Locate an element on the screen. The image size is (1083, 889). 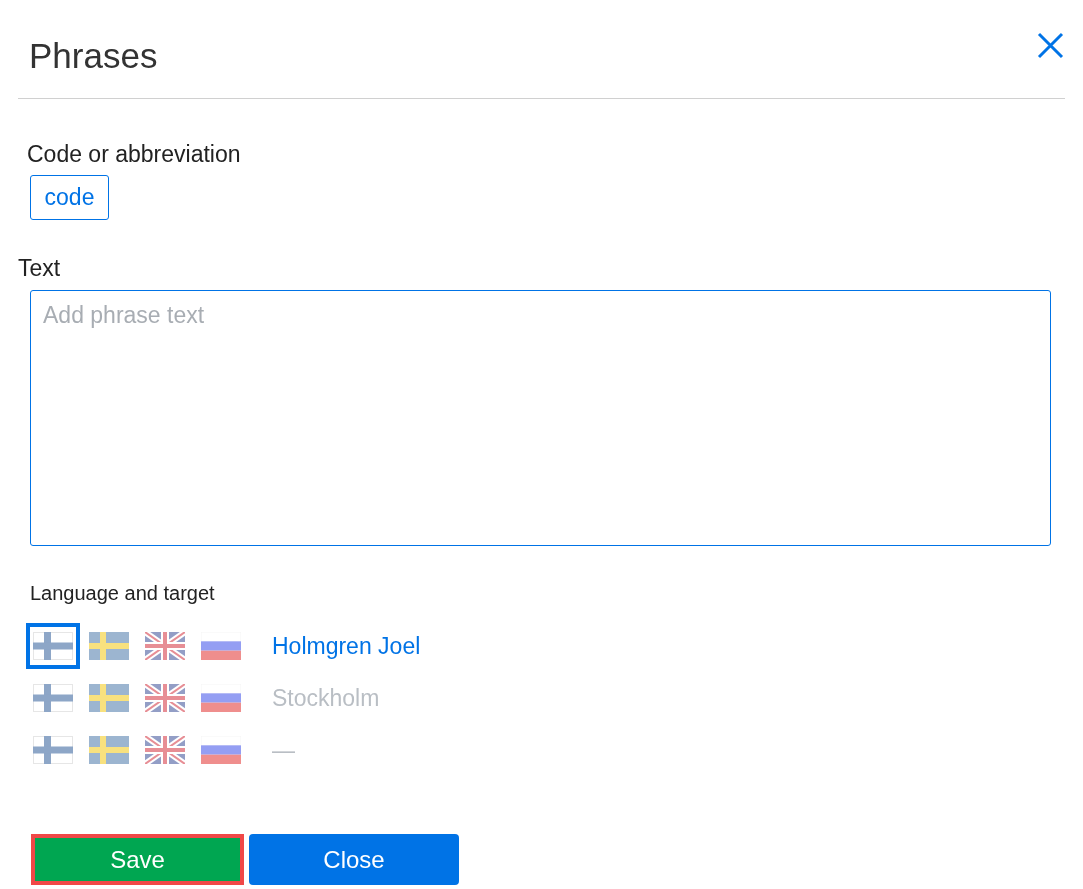
save-button: Save is located at coordinates (137, 859).